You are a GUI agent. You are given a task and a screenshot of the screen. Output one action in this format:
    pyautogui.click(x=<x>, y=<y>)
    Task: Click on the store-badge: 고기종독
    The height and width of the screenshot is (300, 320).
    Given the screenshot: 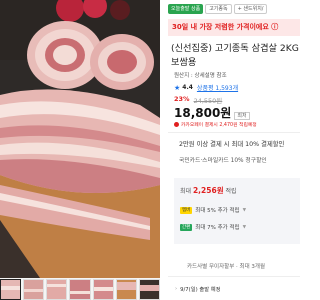 What is the action you would take?
    pyautogui.click(x=218, y=9)
    